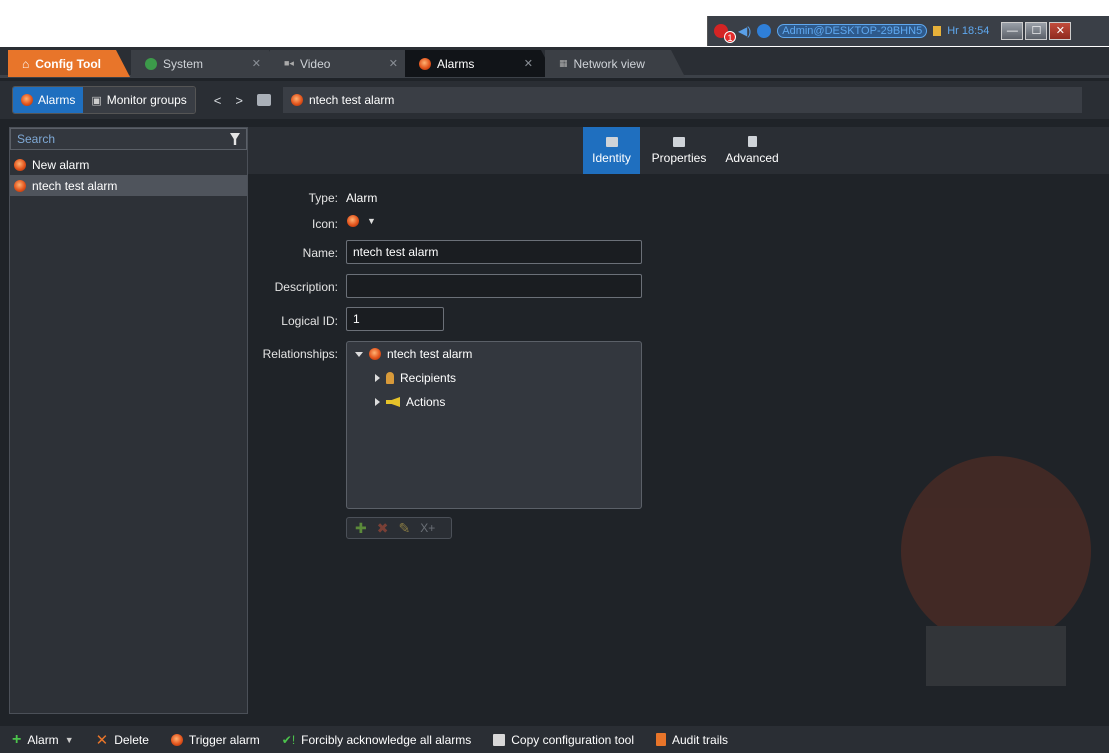 This screenshot has width=1109, height=753. Describe the element at coordinates (359, 354) in the screenshot. I see `collapse-icon` at that location.